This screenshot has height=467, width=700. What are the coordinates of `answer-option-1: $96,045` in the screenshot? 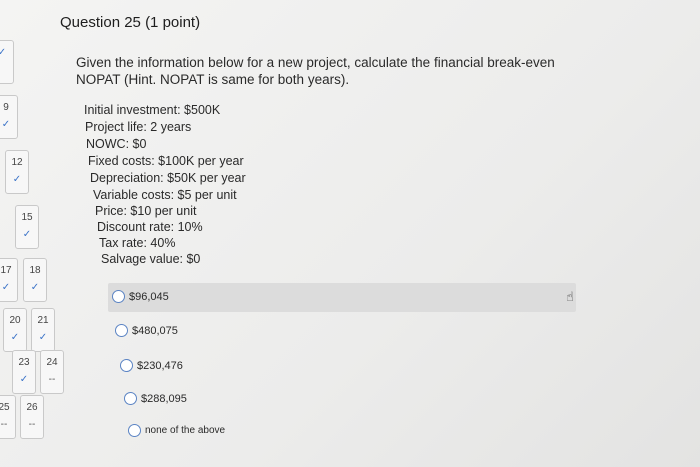 It's located at (140, 296).